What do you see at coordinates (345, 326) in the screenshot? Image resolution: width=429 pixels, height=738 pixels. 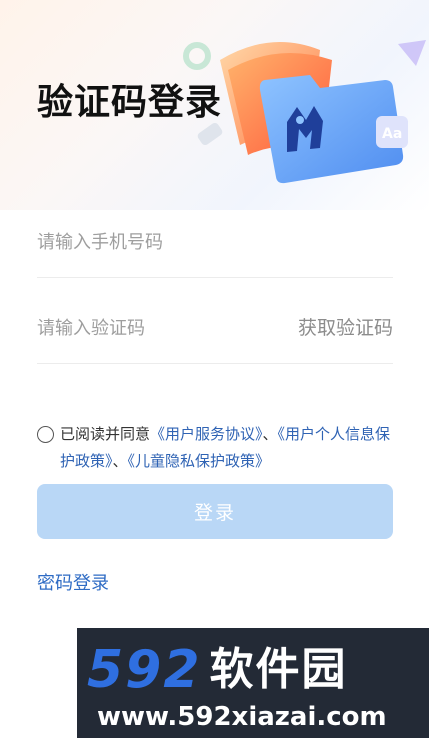 I see `get-code-button: 获取验证码` at bounding box center [345, 326].